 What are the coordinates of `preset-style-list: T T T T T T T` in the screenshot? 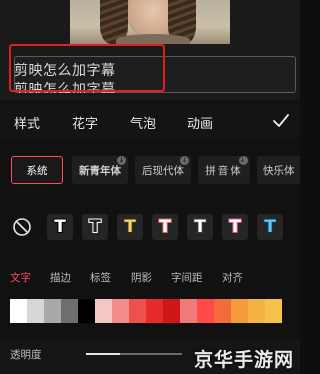 It's located at (150, 227).